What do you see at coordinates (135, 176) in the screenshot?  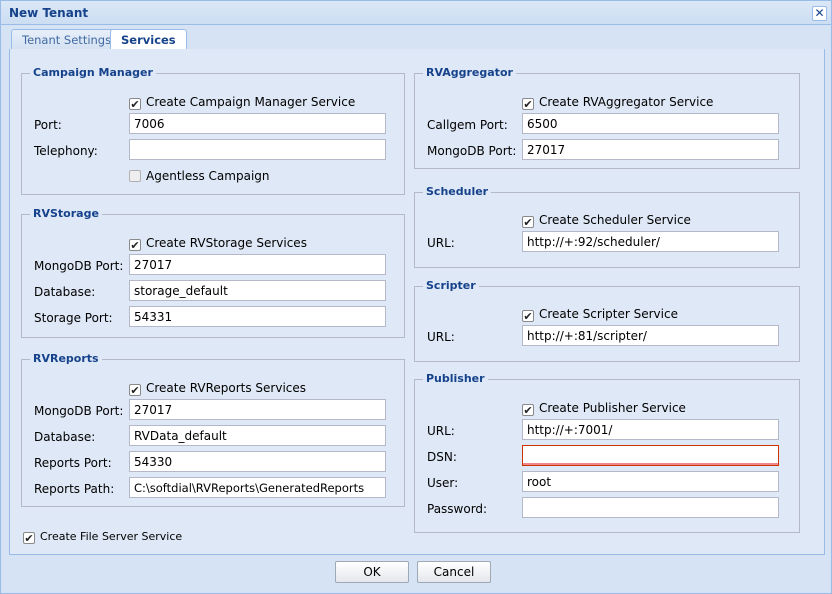 I see `checkbox-icon` at bounding box center [135, 176].